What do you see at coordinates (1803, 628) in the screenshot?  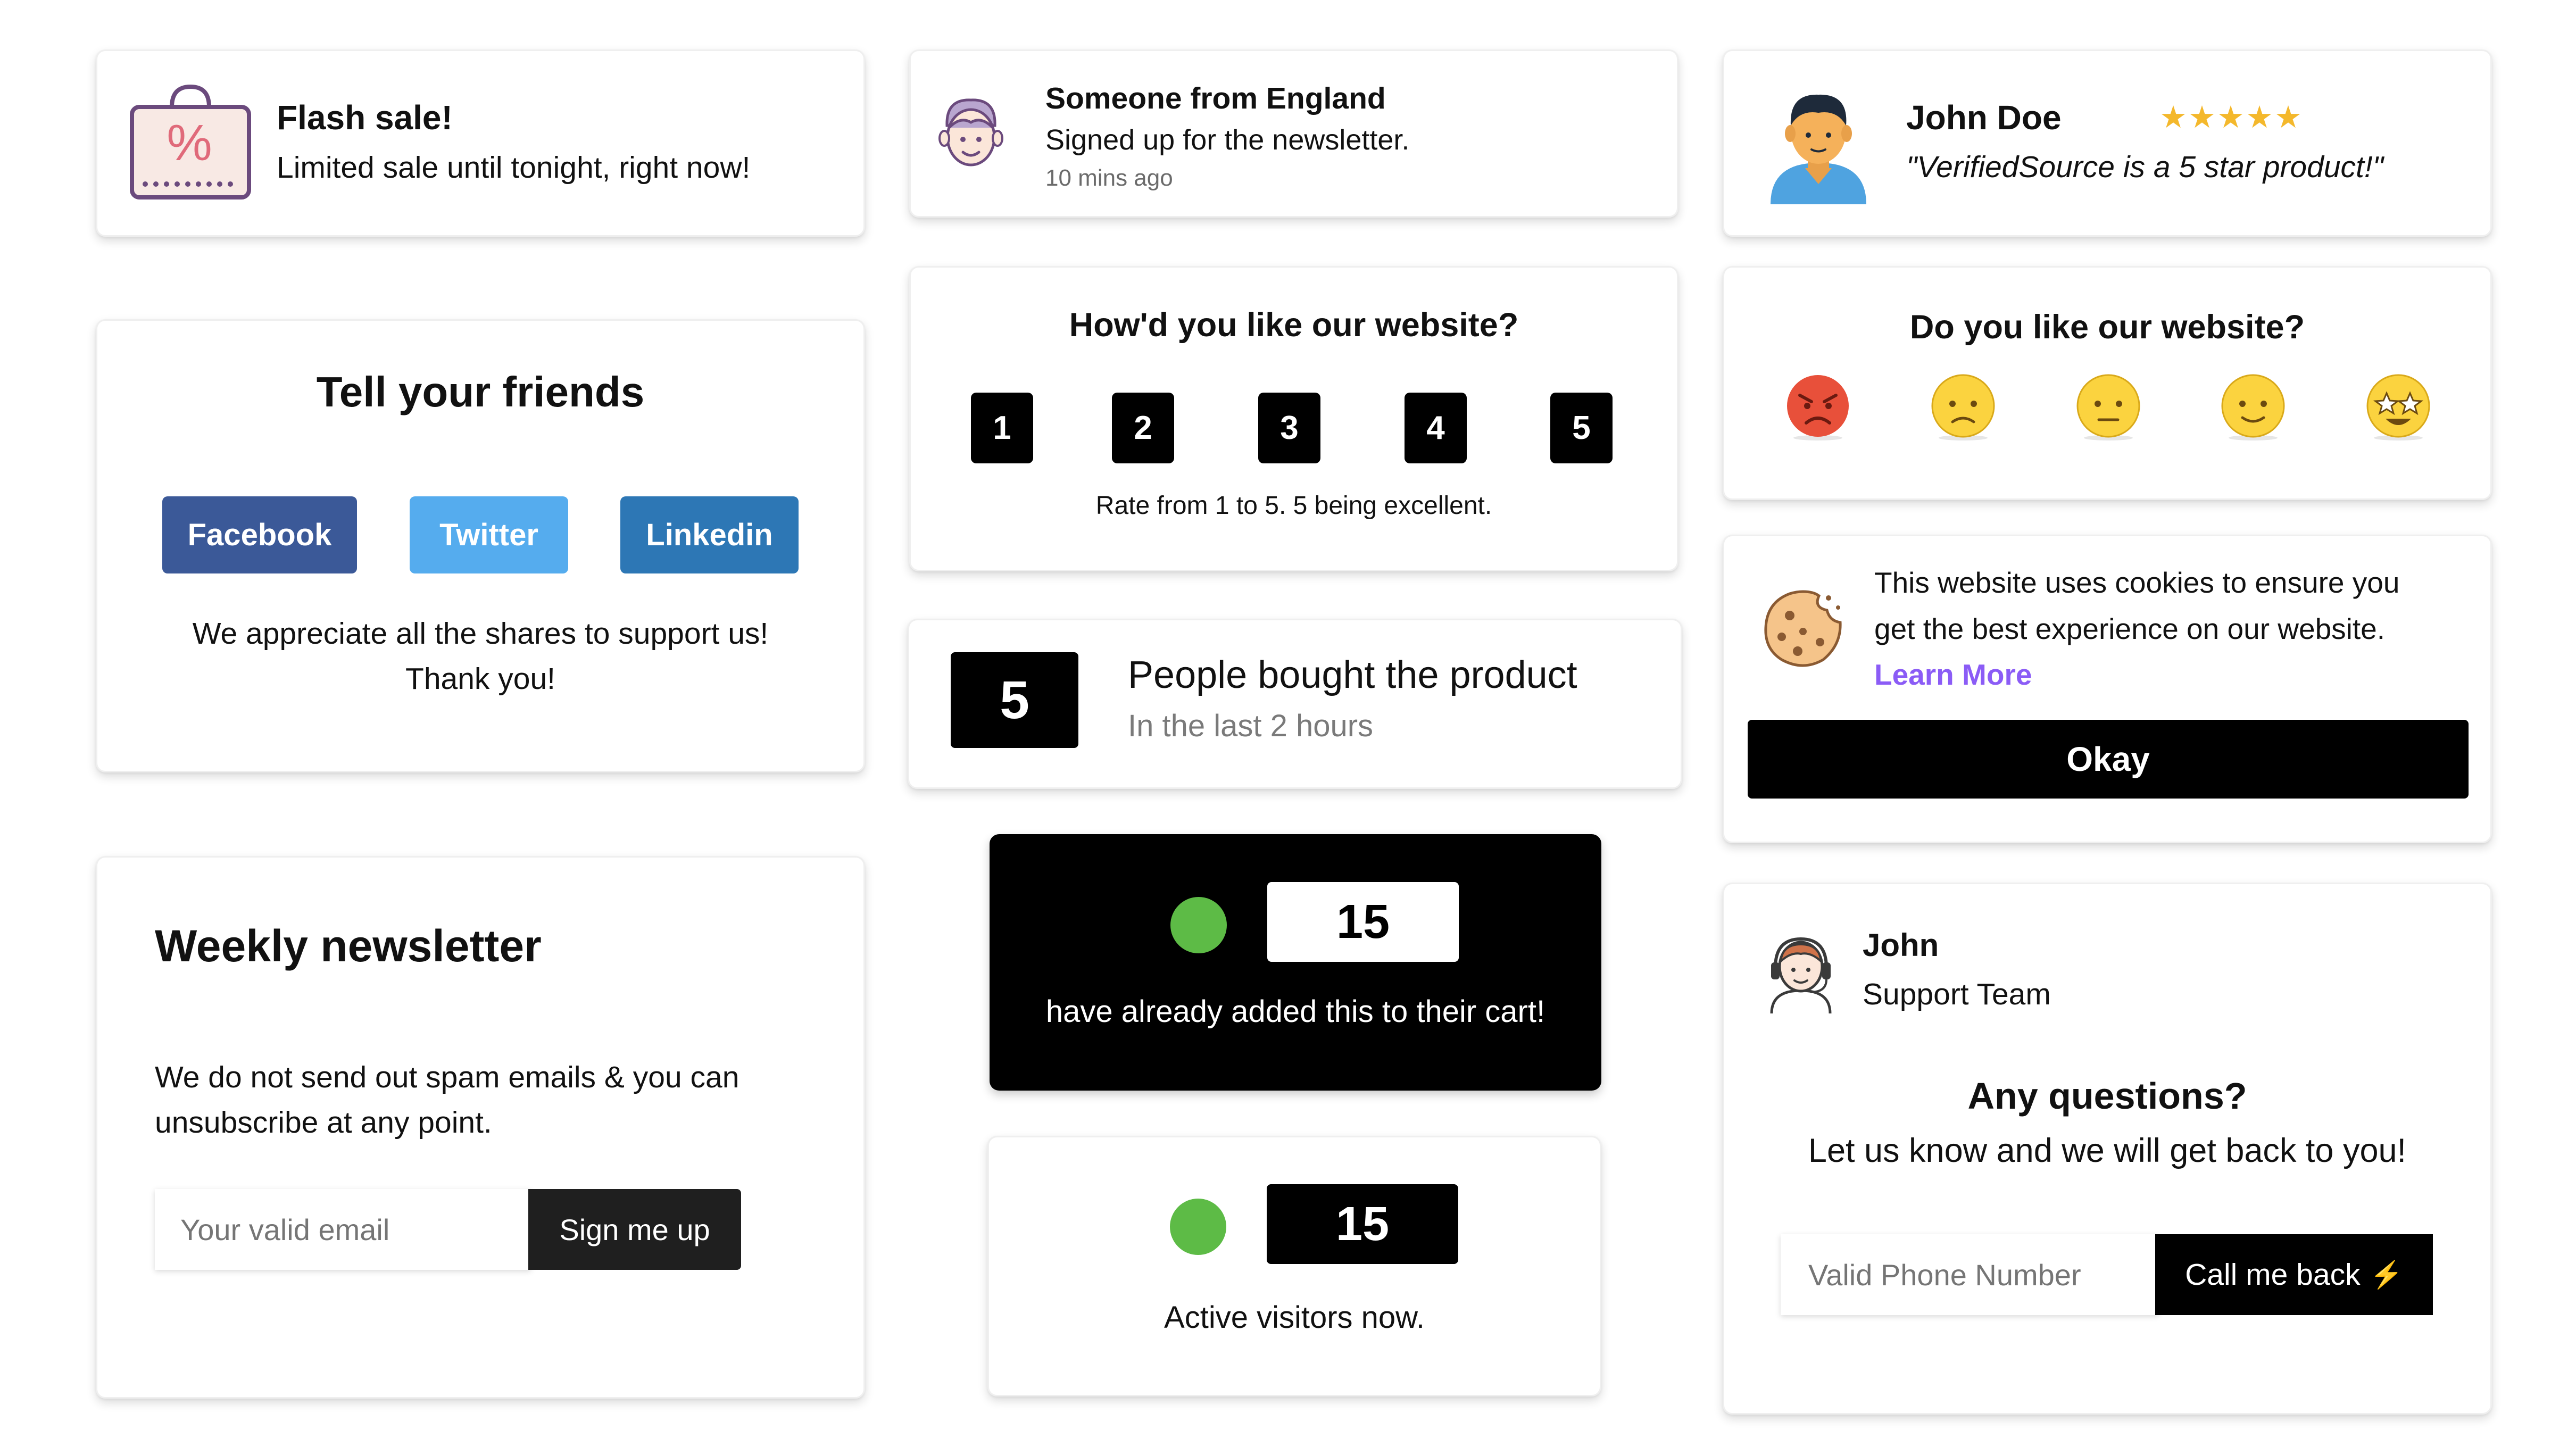 I see `cookie-icon` at bounding box center [1803, 628].